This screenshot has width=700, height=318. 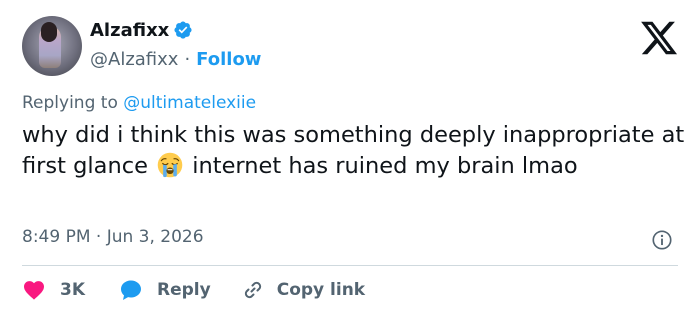 I want to click on like-button: 3K, so click(x=53, y=290).